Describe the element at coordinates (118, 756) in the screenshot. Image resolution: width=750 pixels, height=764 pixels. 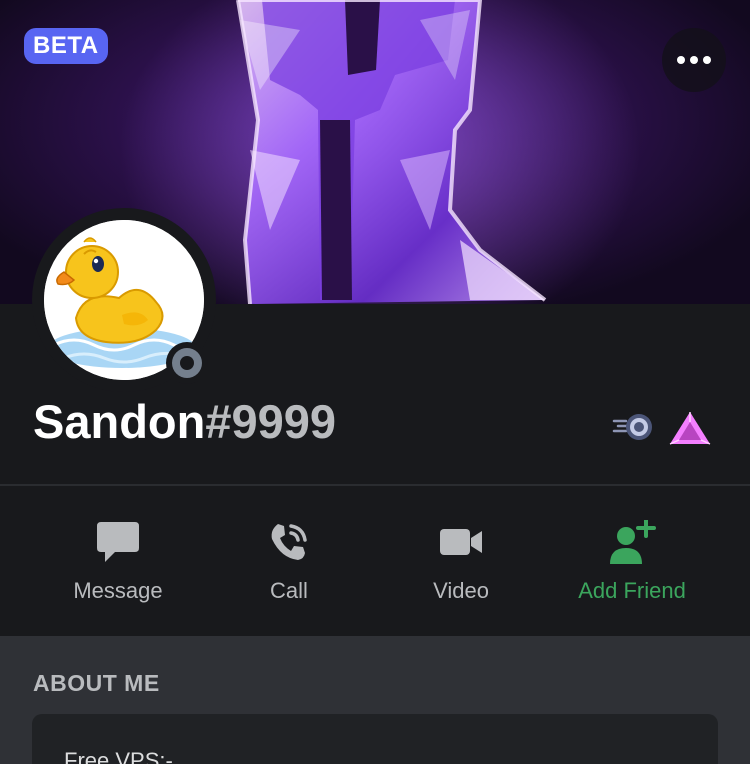
I see `about-me-text: Free VPS:-` at that location.